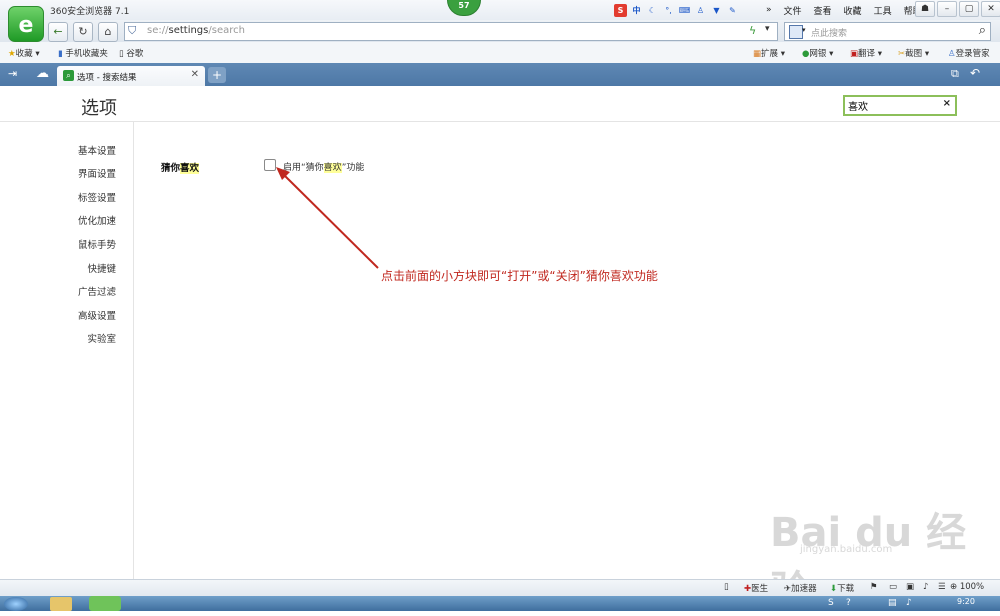 This screenshot has height=616, width=1000. I want to click on section-label-text: 猜你, so click(171, 168).